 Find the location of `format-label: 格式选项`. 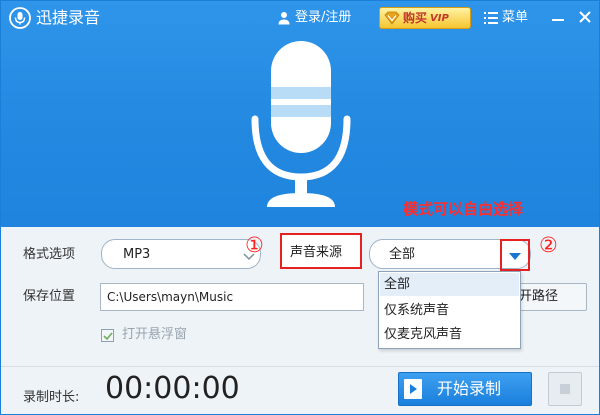

format-label: 格式选项 is located at coordinates (49, 254).